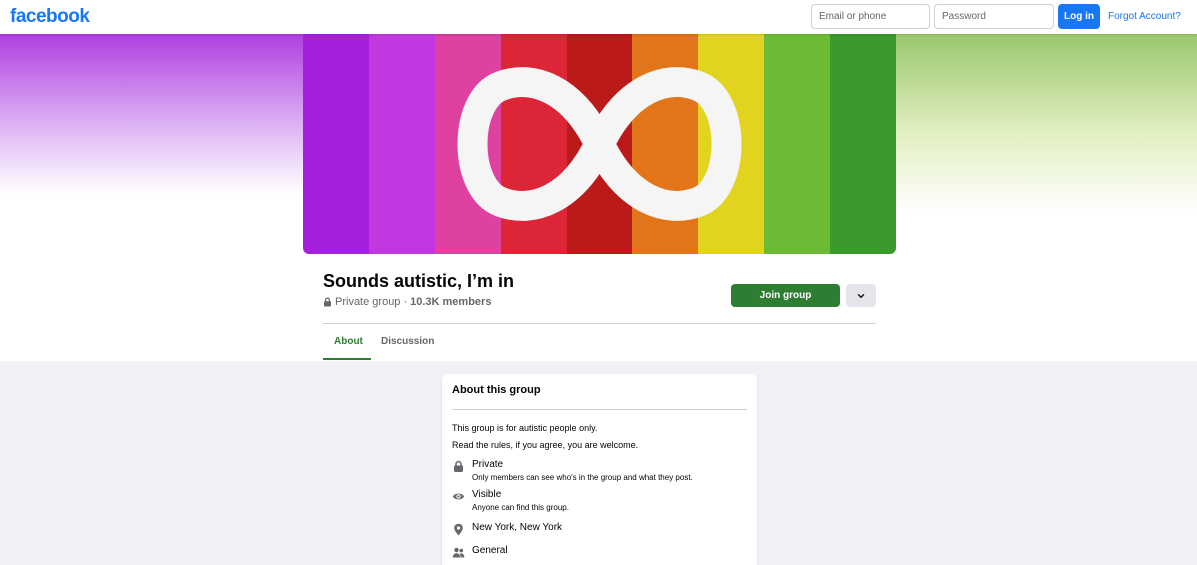 The width and height of the screenshot is (1197, 565). What do you see at coordinates (598, 17) in the screenshot?
I see `top-bar: facebook Log in Forgot Account?` at bounding box center [598, 17].